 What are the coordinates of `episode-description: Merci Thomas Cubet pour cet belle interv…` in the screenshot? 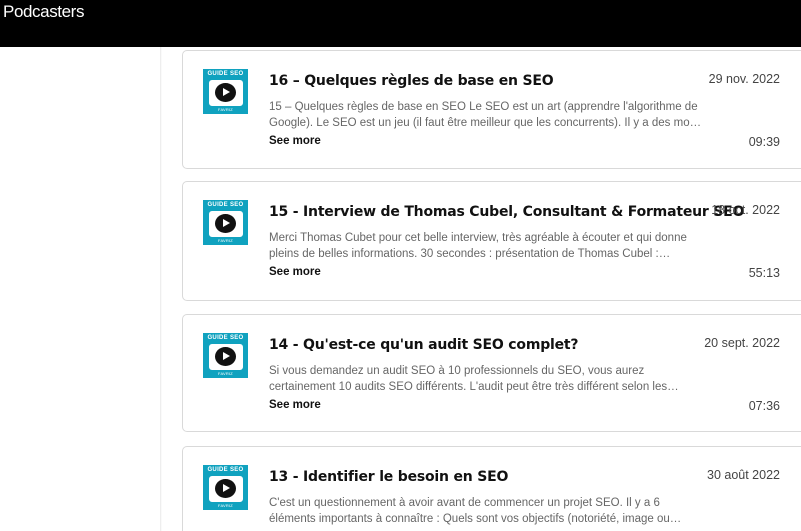 It's located at (478, 246).